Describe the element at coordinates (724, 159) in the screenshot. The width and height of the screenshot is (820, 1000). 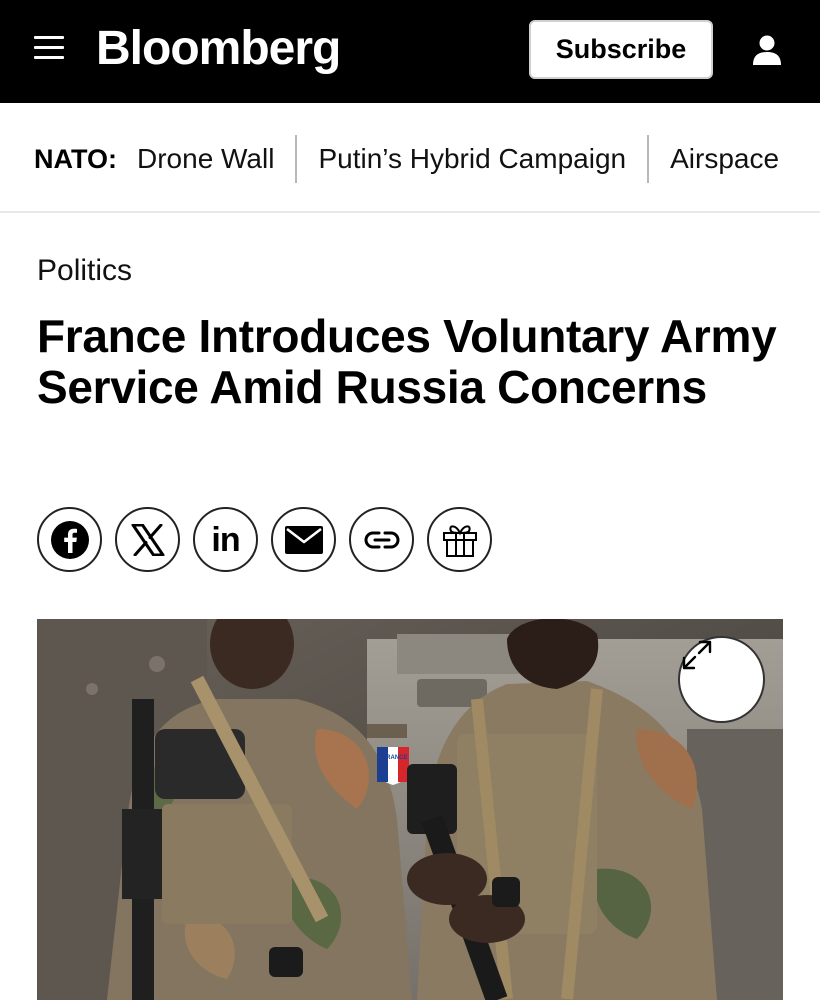
I see `topic-link-airspace: Airspace` at that location.